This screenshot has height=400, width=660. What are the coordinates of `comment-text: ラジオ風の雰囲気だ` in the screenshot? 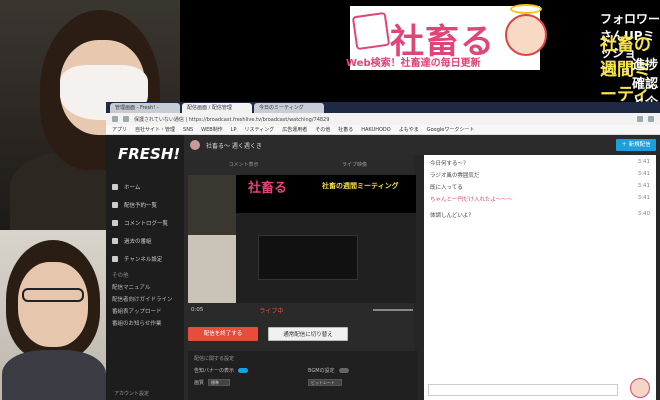 It's located at (455, 176).